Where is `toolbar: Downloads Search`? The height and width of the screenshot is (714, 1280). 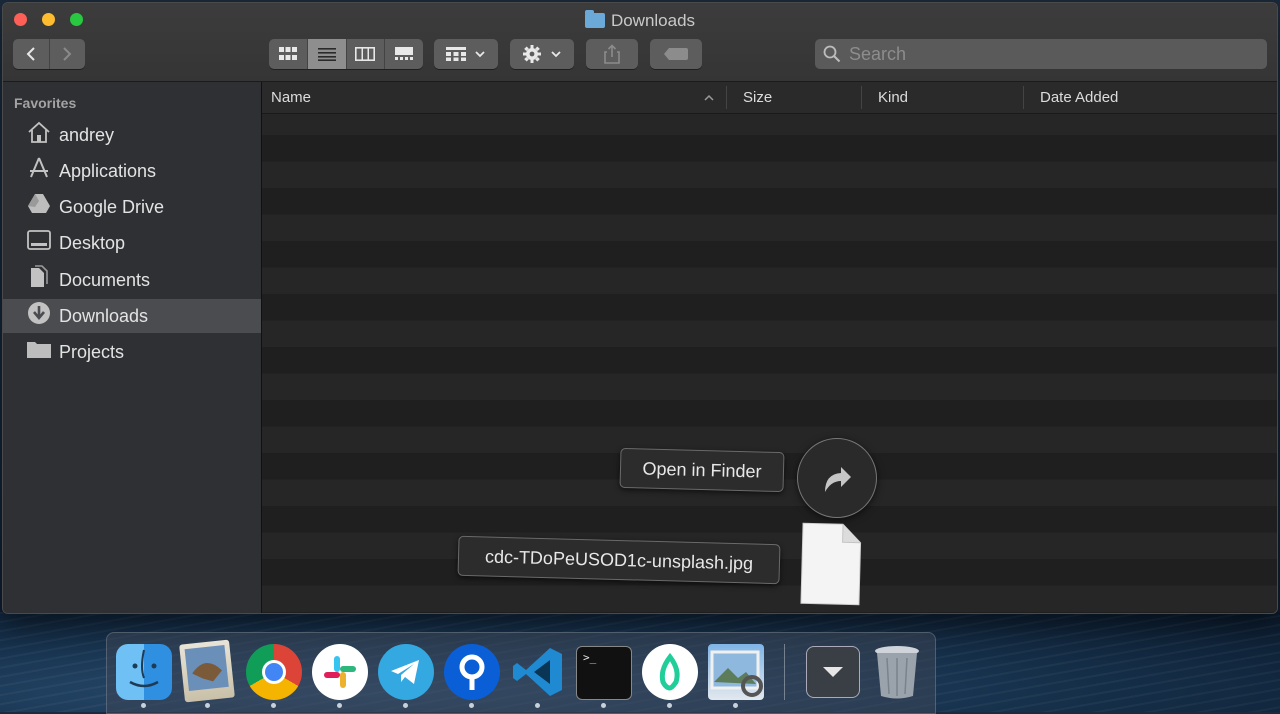
toolbar: Downloads Search is located at coordinates (640, 42).